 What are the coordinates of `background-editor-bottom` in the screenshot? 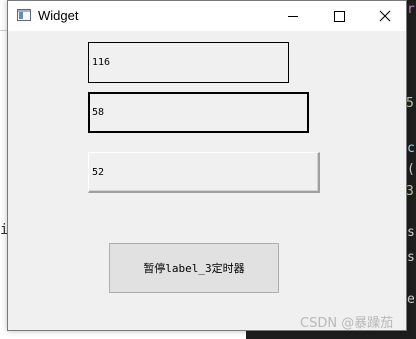 It's located at (331, 334).